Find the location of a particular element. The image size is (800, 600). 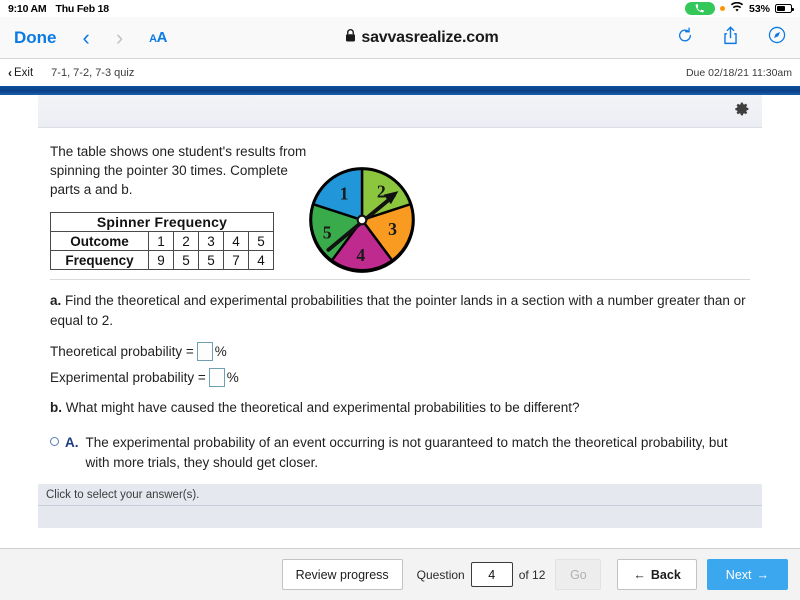

spinner-label-3: 3 is located at coordinates (392, 229).